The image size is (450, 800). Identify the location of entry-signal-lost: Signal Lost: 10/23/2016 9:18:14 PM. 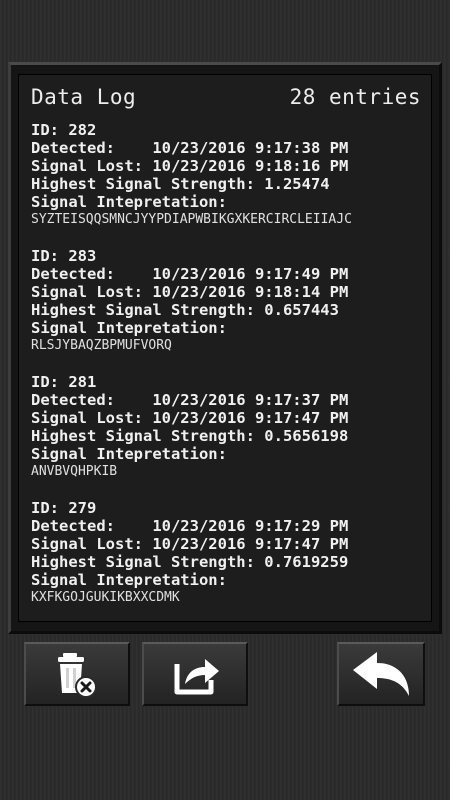
(190, 292).